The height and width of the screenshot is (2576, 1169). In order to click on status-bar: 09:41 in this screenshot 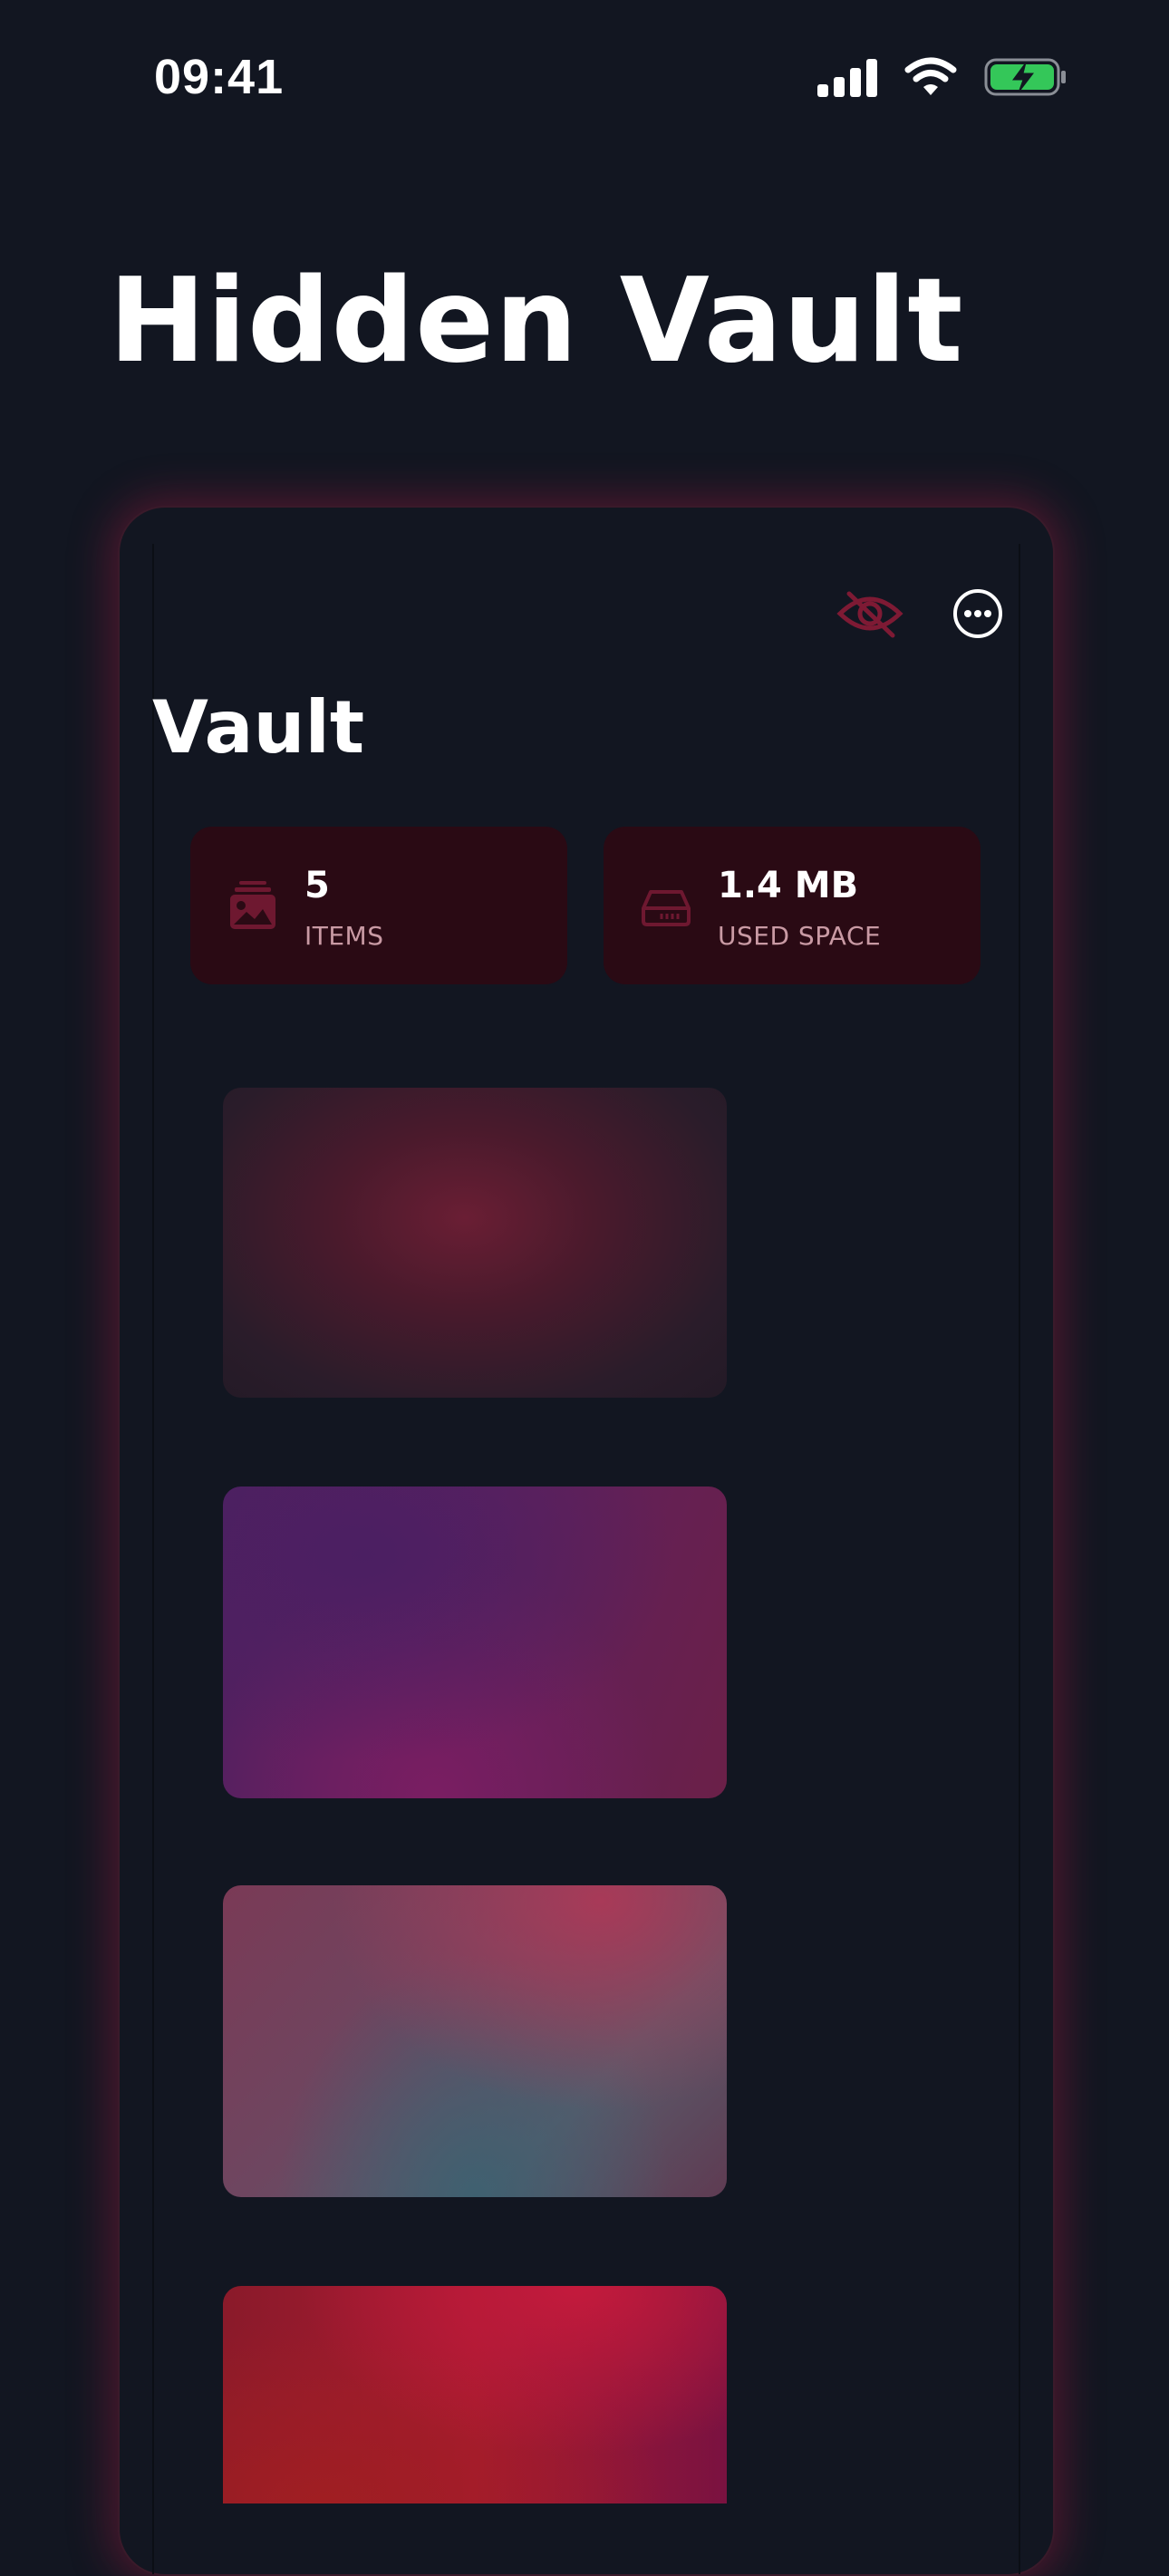, I will do `click(584, 77)`.